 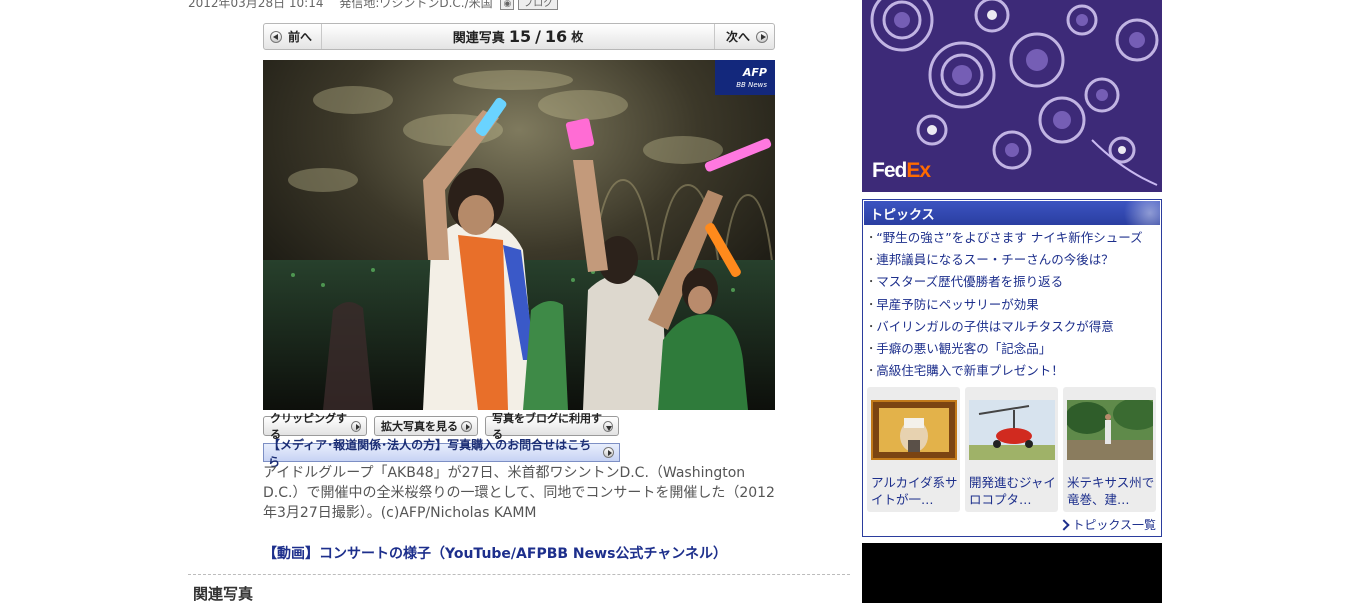 What do you see at coordinates (223, 594) in the screenshot?
I see `related-photos-heading: 関連写真` at bounding box center [223, 594].